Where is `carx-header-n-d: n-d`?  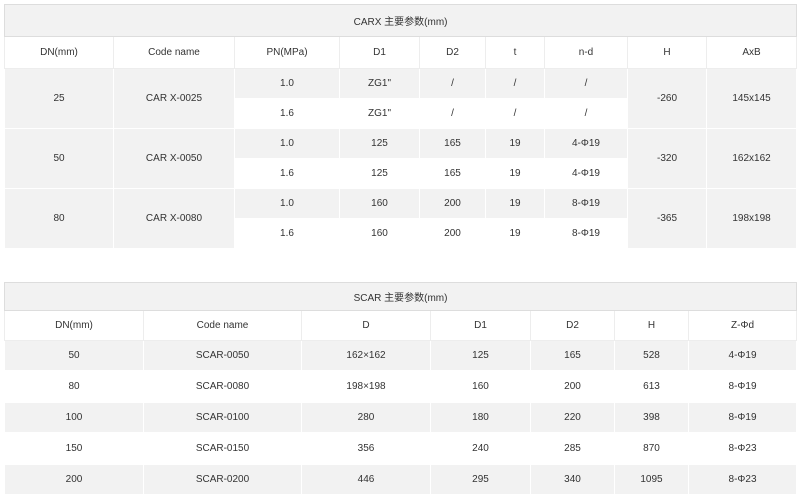 carx-header-n-d: n-d is located at coordinates (586, 52).